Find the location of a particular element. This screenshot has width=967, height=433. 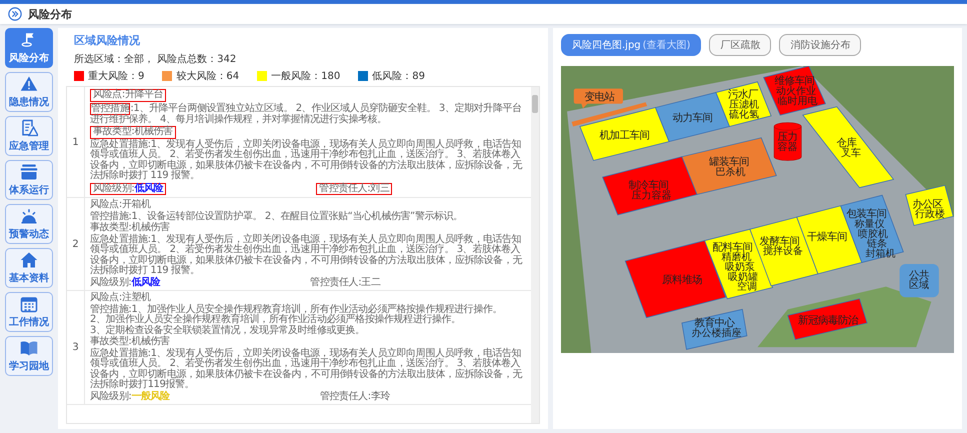

scrollbar-track is located at coordinates (535, 255).